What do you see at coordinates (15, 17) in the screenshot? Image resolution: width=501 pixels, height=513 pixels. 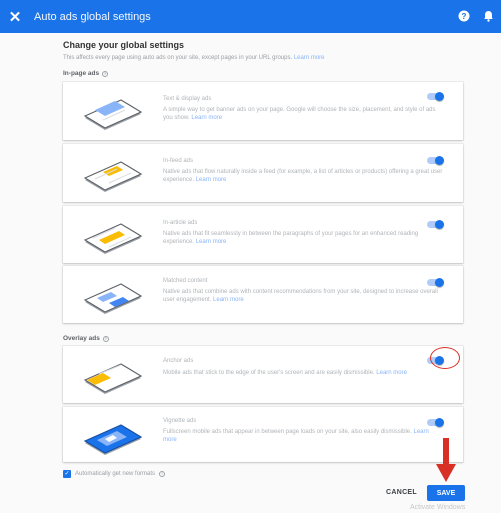 I see `close-icon: ✕` at bounding box center [15, 17].